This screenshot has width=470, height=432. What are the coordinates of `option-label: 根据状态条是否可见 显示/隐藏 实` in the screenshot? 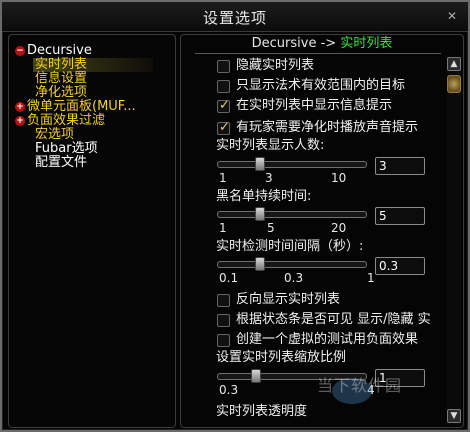 It's located at (333, 319).